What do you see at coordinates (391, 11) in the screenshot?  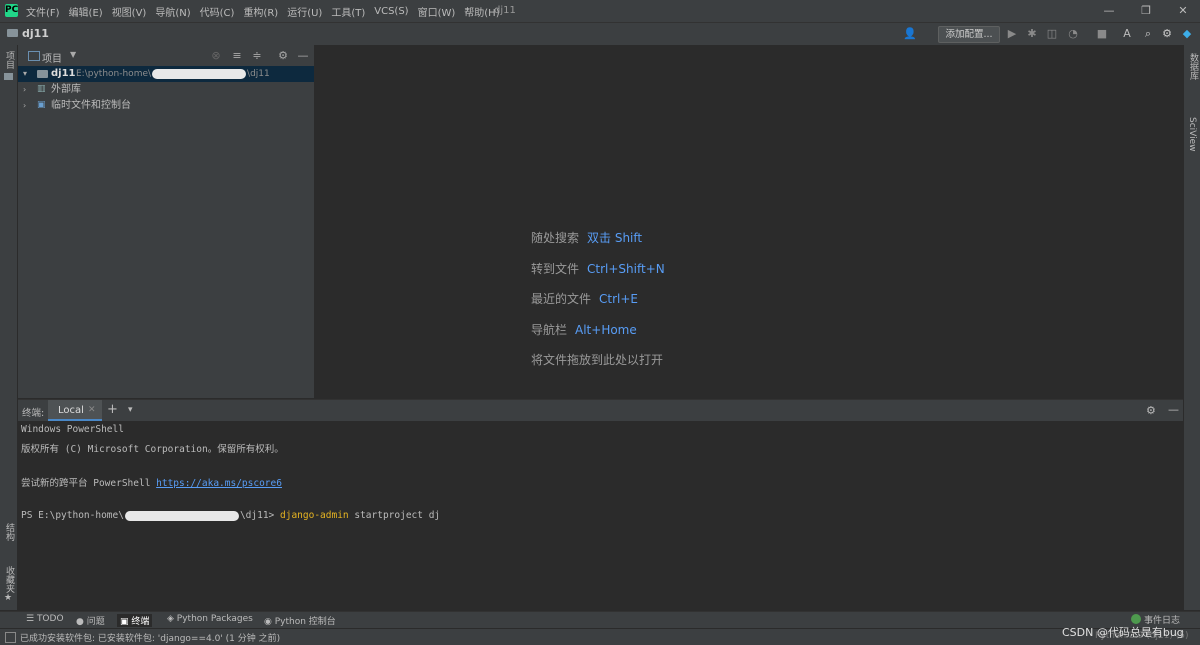 I see `menu-vcs: VCS(S)` at bounding box center [391, 11].